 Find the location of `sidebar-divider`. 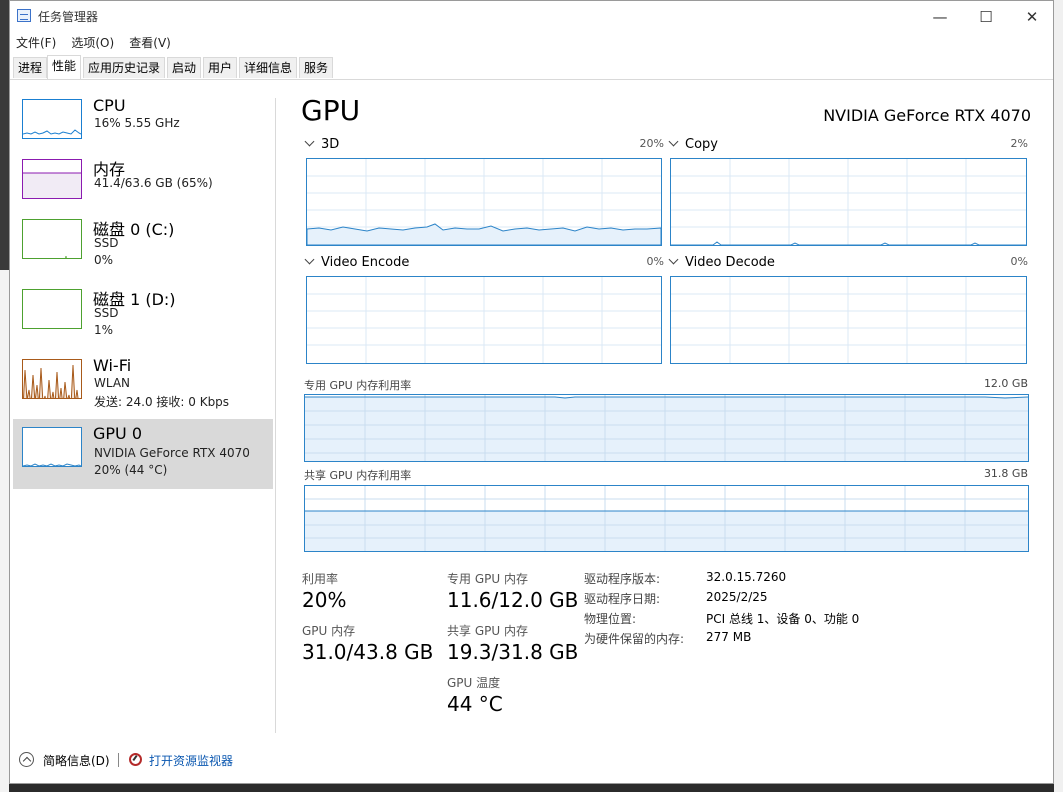

sidebar-divider is located at coordinates (275, 415).